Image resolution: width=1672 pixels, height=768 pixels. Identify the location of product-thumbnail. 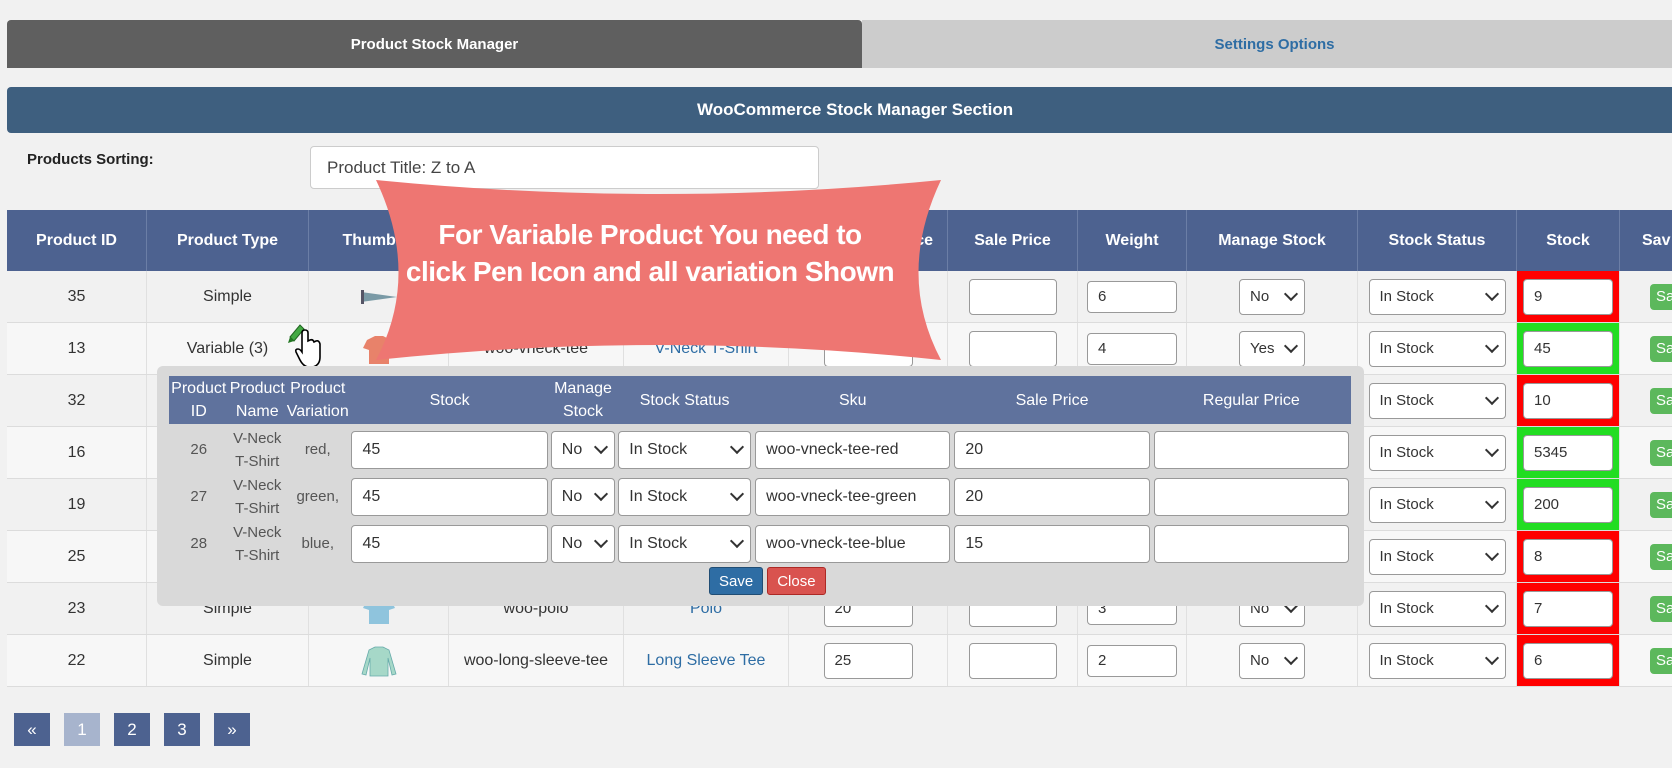
(378, 661).